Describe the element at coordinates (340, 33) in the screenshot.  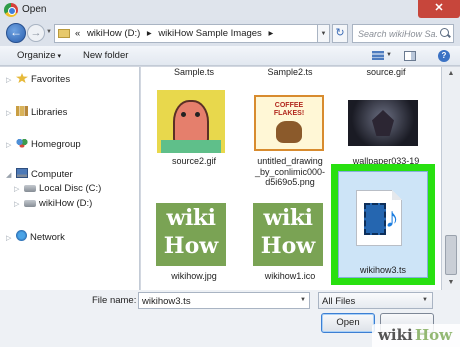
I see `refresh-button: ↻` at that location.